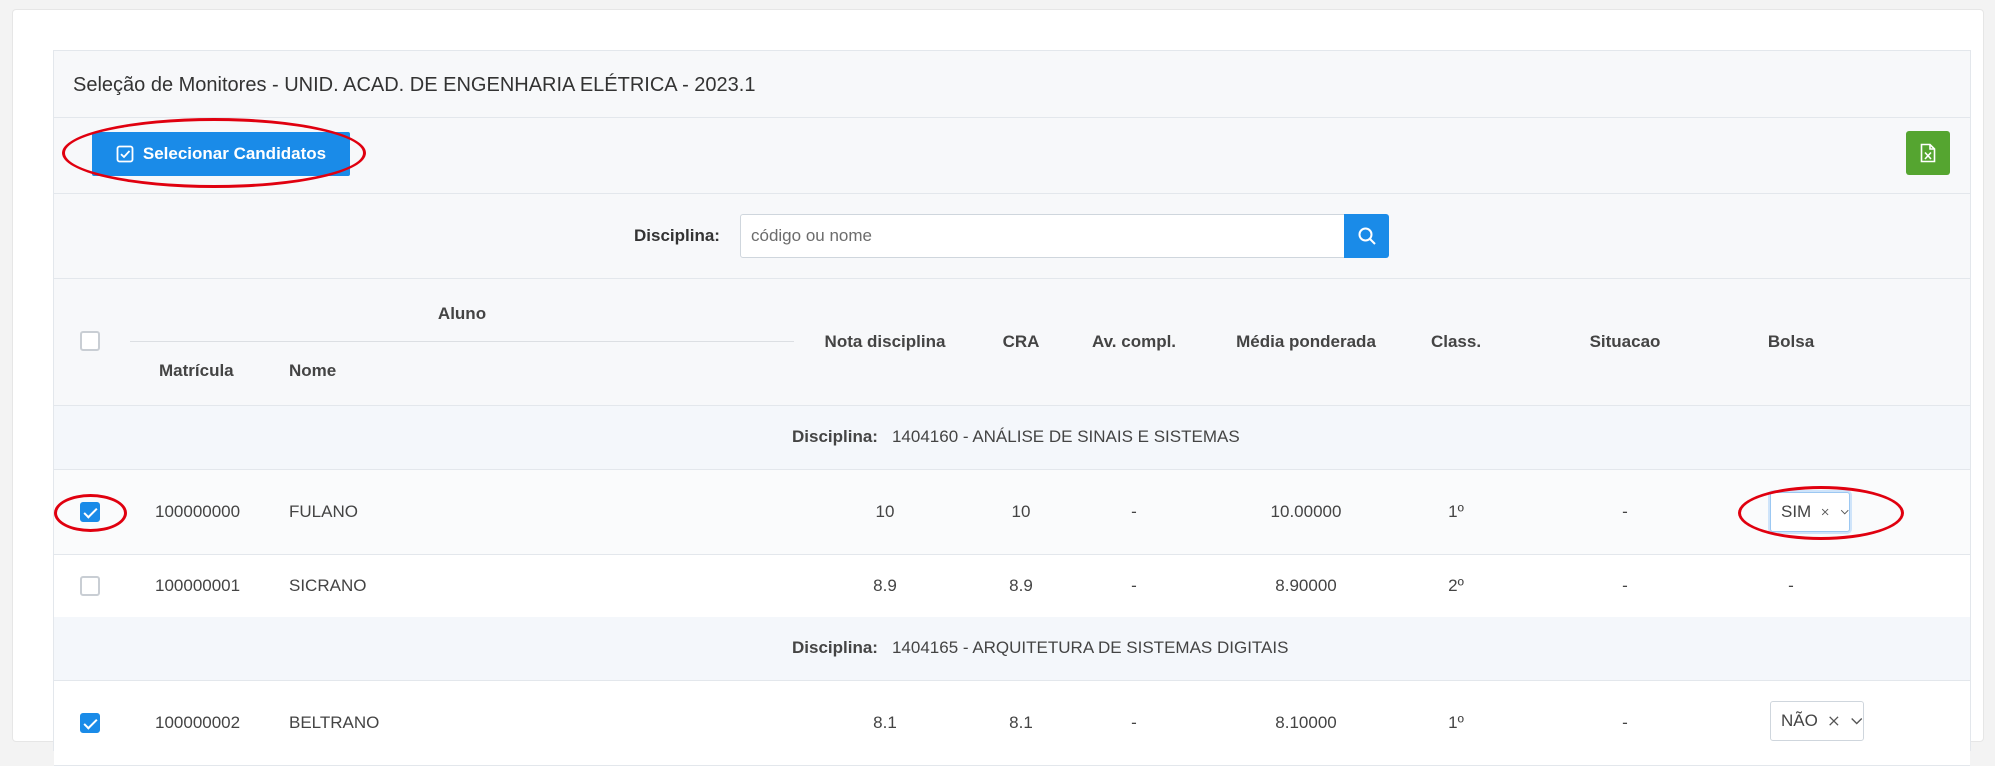 The image size is (1995, 766). What do you see at coordinates (328, 585) in the screenshot?
I see `cell-nome: SICRANO` at bounding box center [328, 585].